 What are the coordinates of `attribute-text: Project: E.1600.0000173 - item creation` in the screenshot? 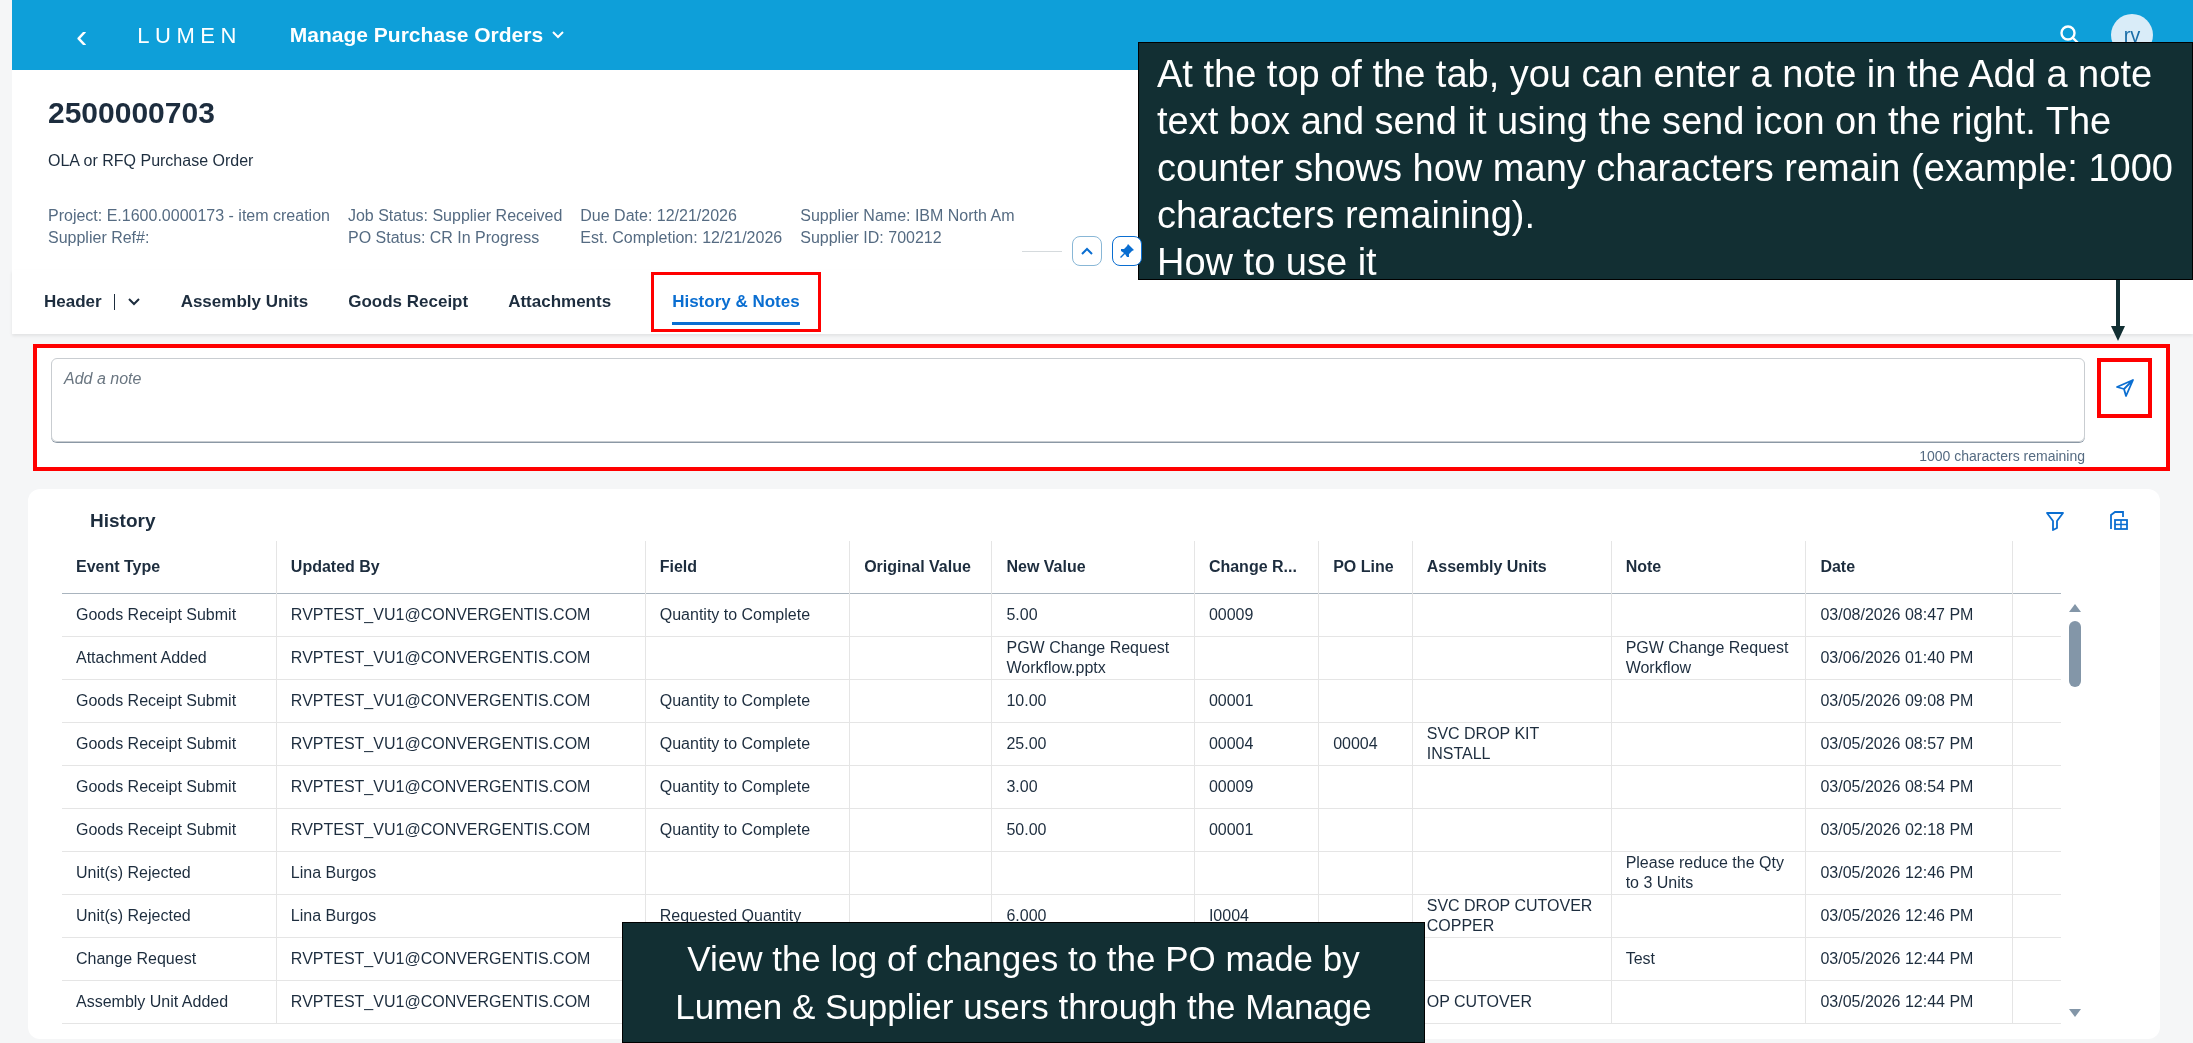 It's located at (189, 216).